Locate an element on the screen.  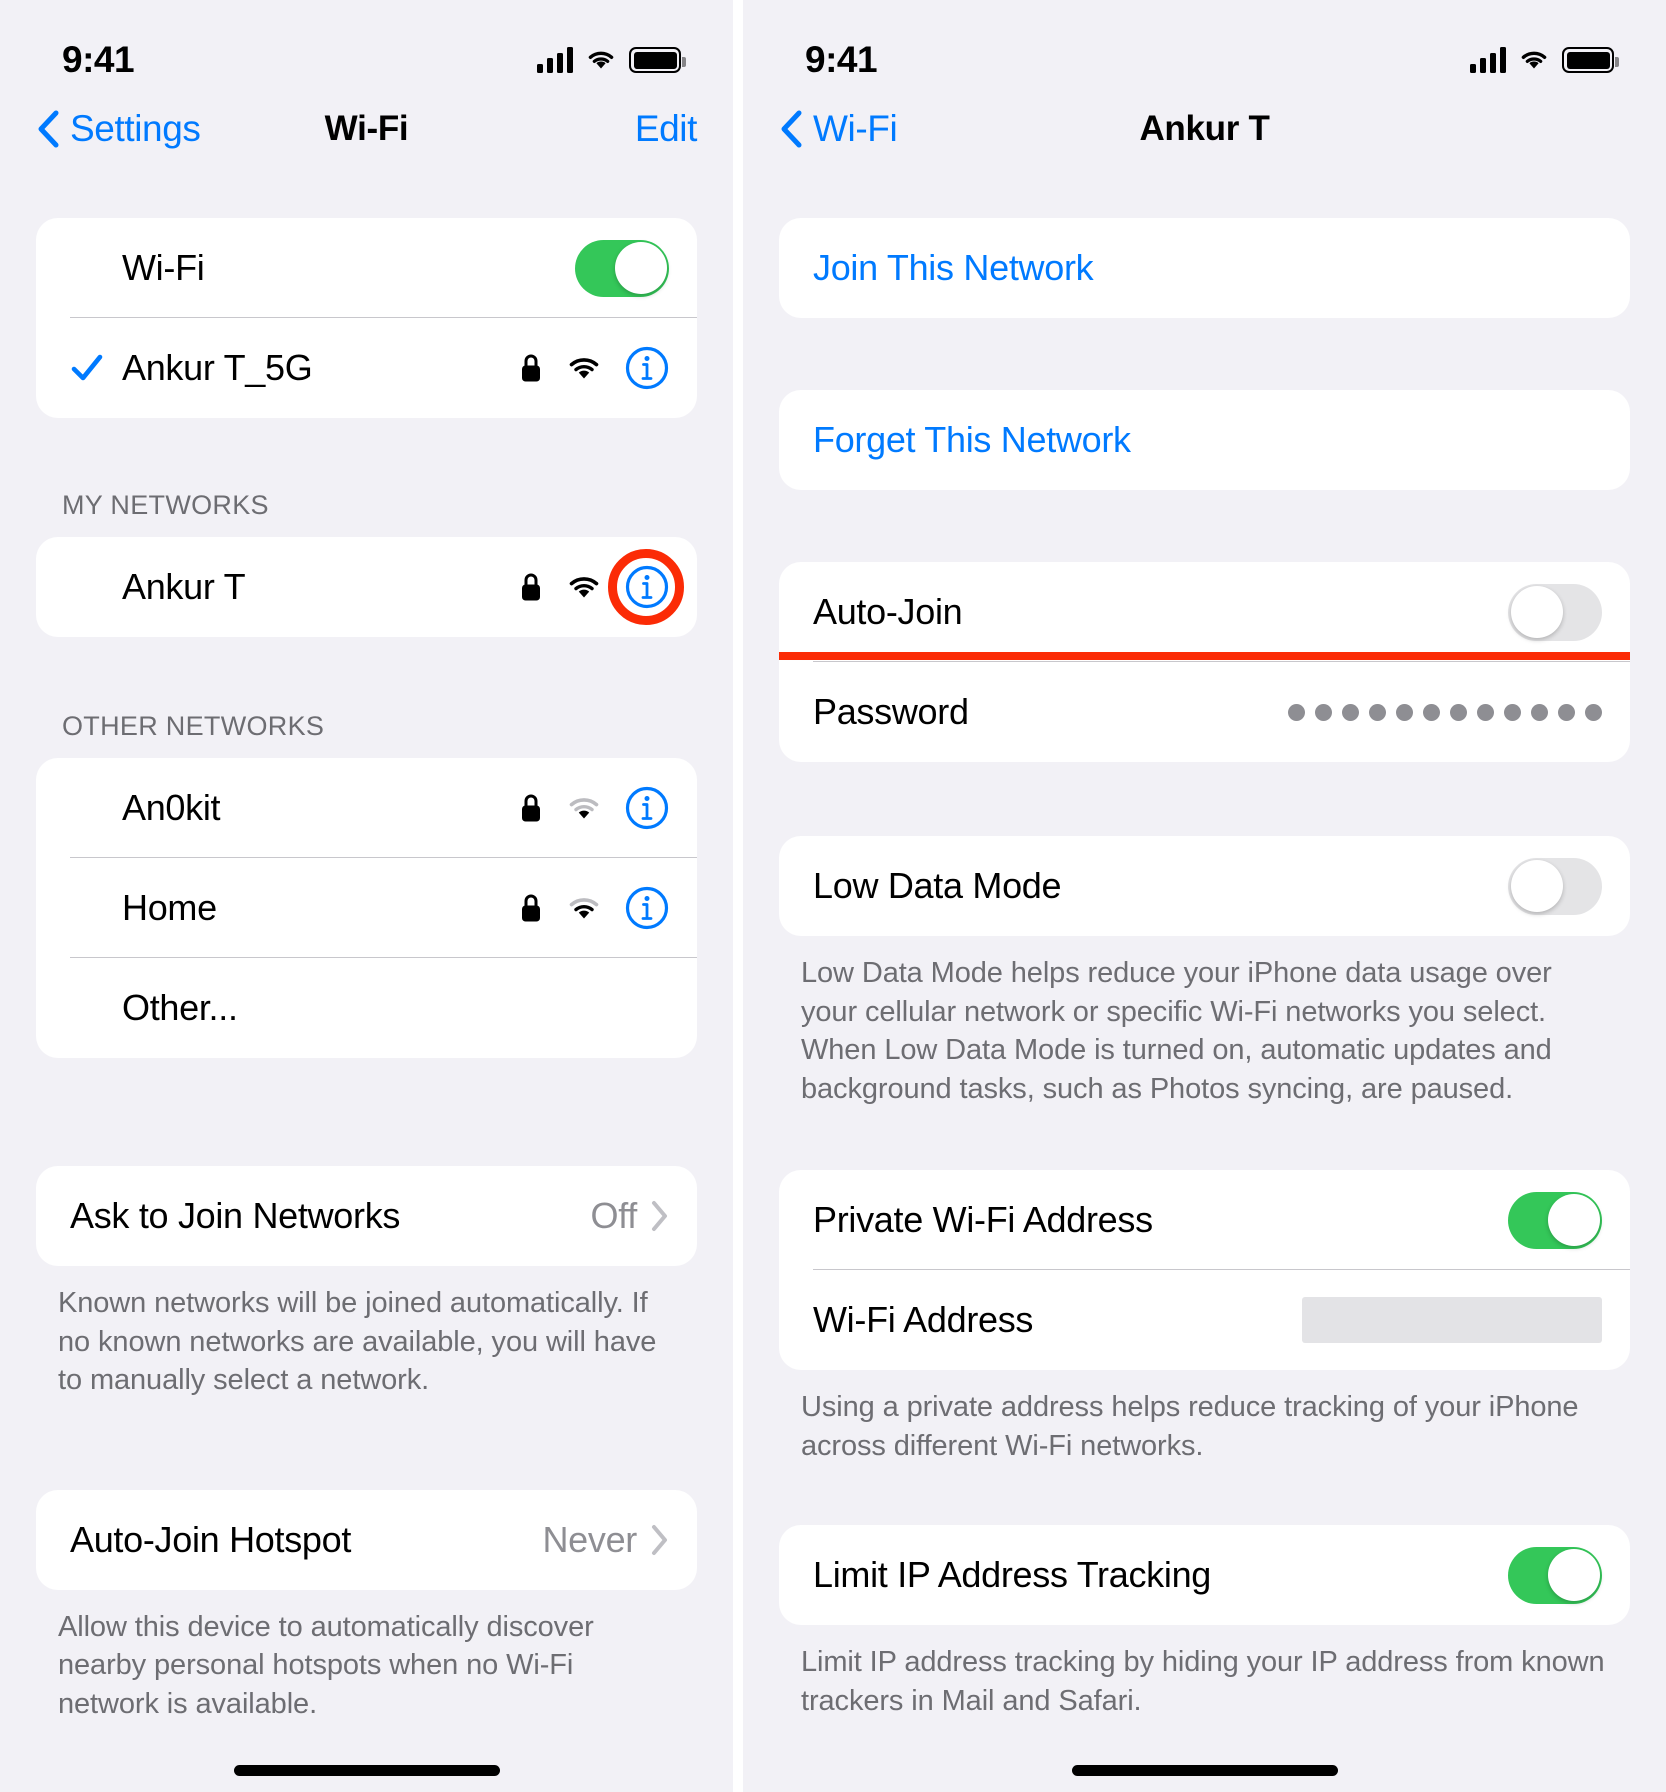
auto-join-hotspot-value: Never is located at coordinates (589, 1539).